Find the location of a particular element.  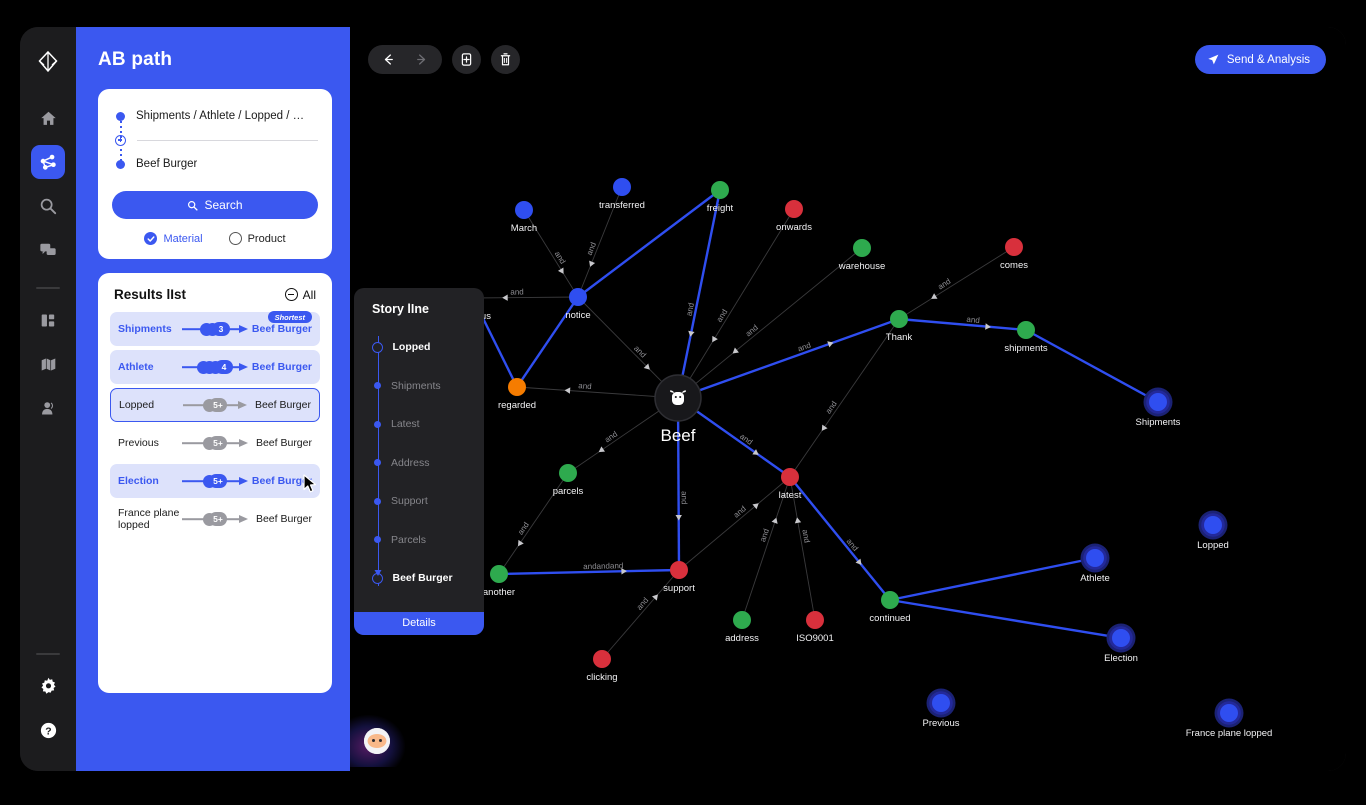

story-line-title: Story lIne is located at coordinates (400, 309).